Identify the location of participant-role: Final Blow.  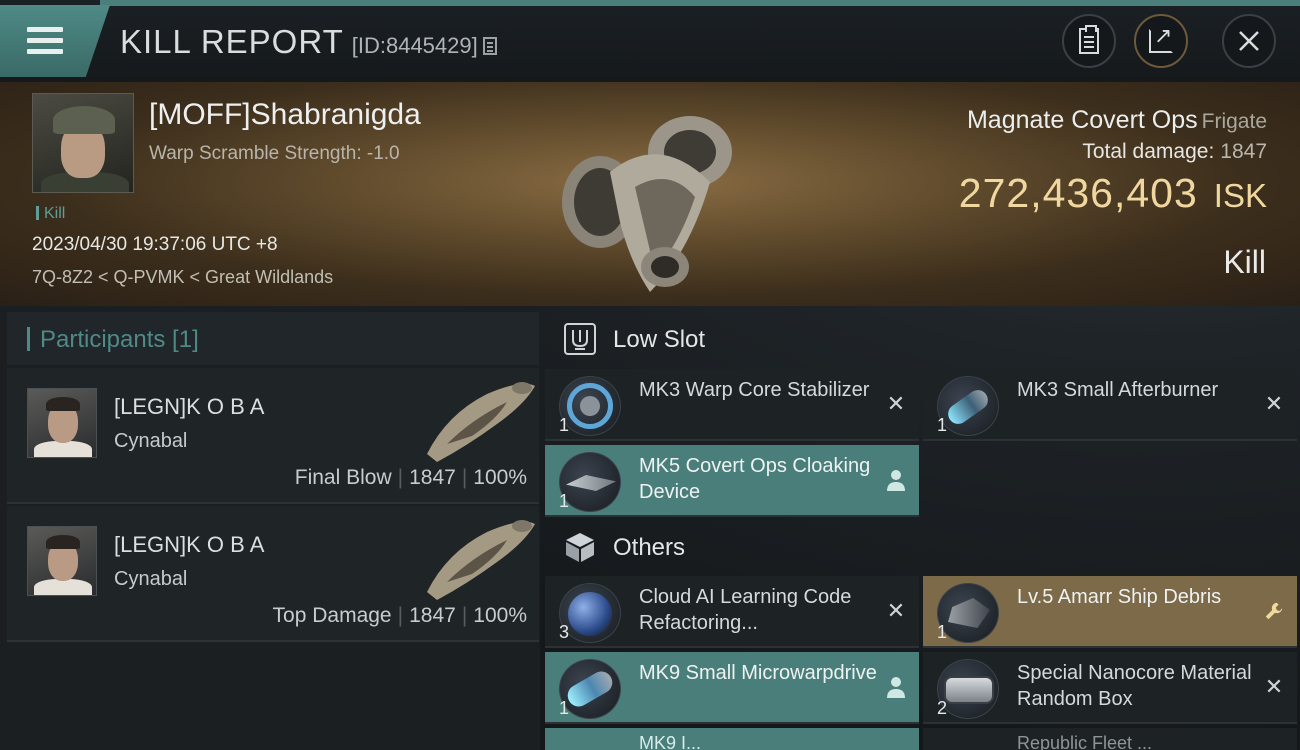
(343, 477).